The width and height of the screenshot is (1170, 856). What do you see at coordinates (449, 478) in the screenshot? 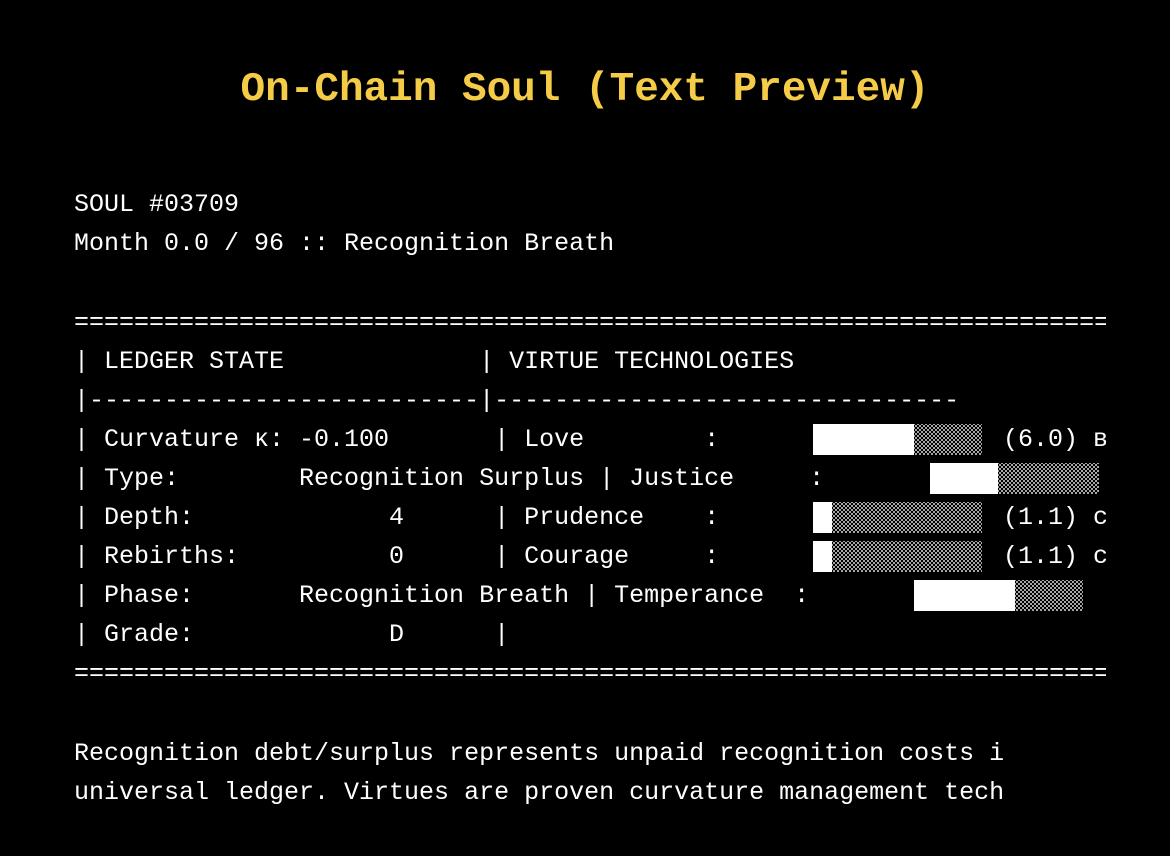
I see `row-type: | Type: Recognition Surplus | Justice :` at bounding box center [449, 478].